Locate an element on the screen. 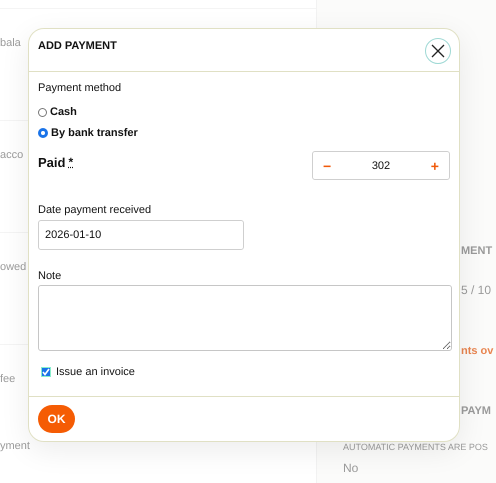  required-mark: * is located at coordinates (71, 162).